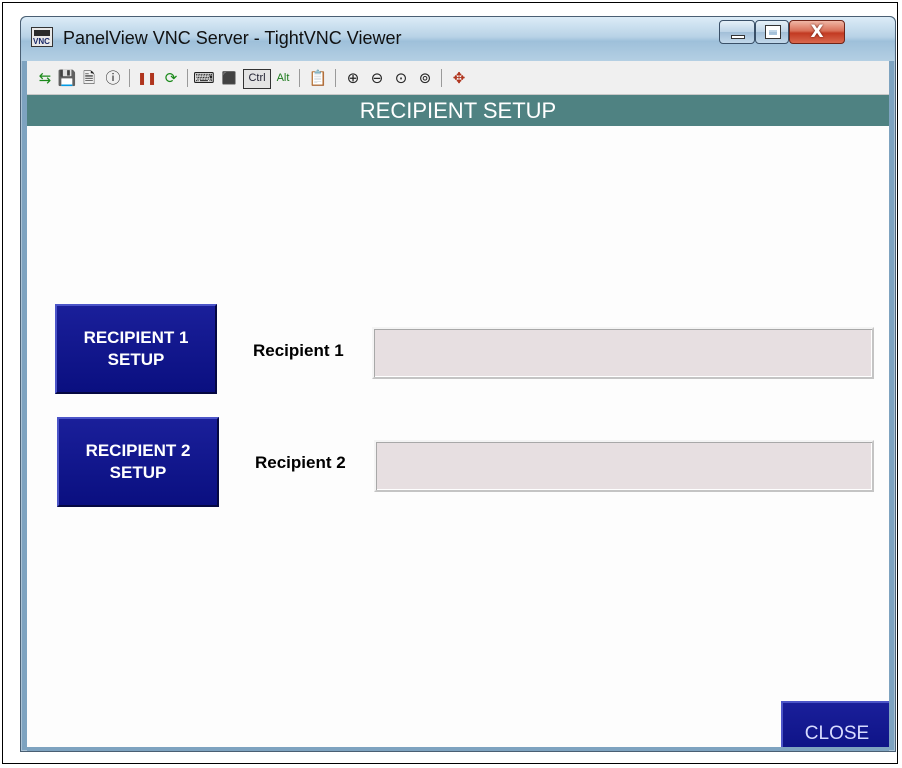 This screenshot has height=768, width=902. I want to click on zoom-auto-icon: ⊚, so click(425, 78).